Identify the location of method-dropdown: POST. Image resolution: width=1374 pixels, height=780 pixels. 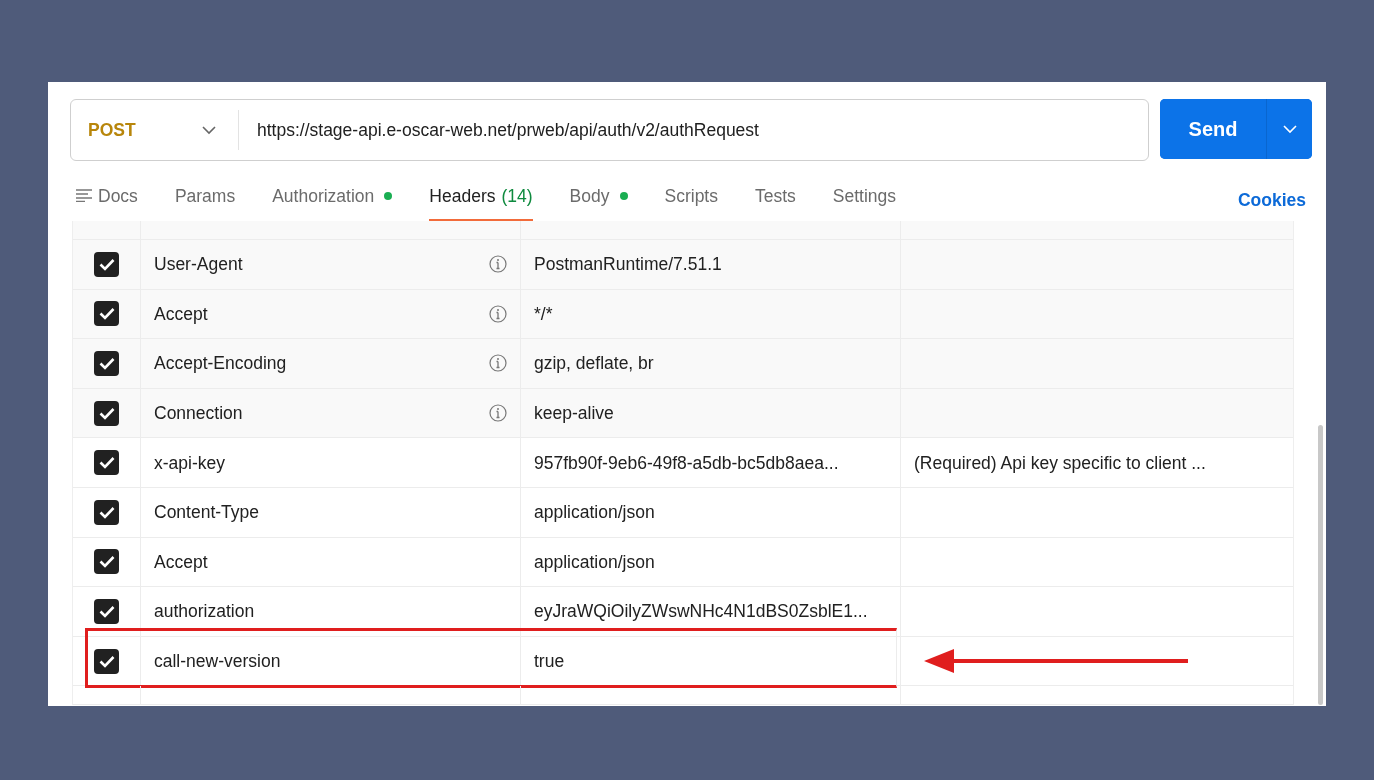
(155, 130).